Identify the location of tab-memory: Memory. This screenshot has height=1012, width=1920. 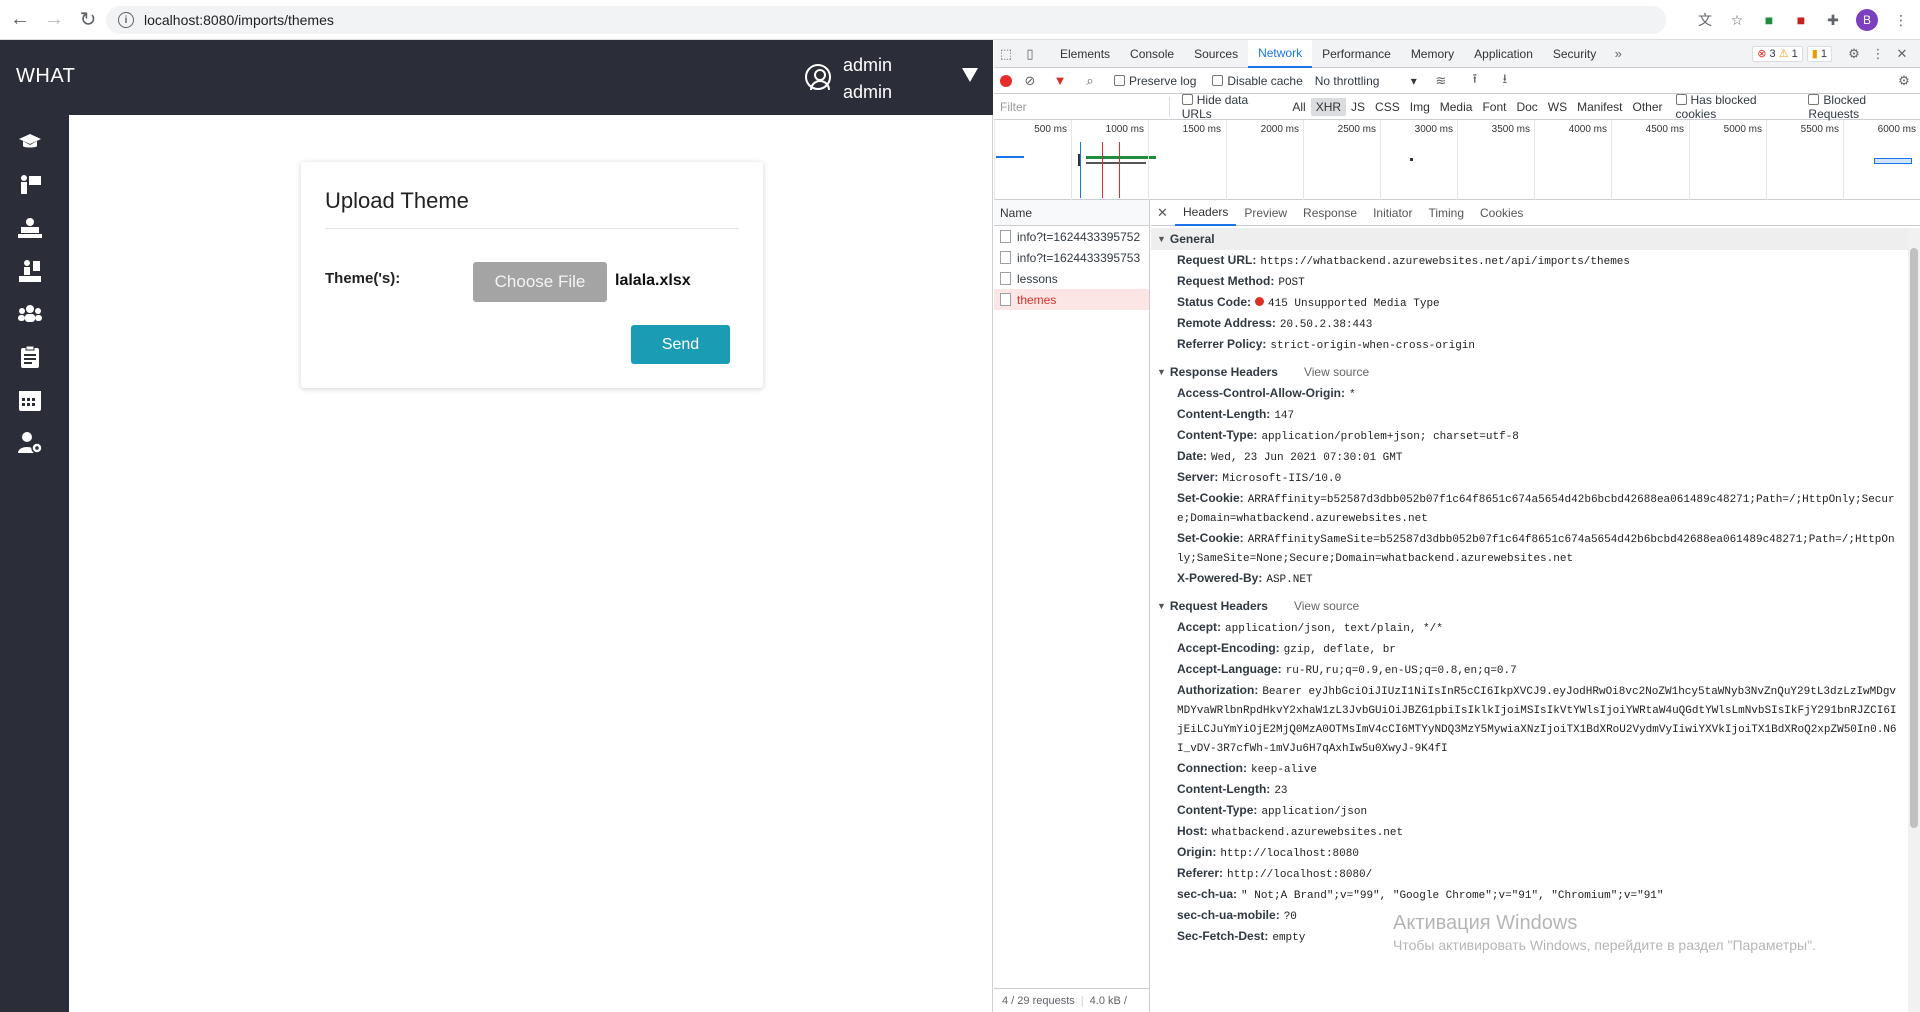
(1432, 54).